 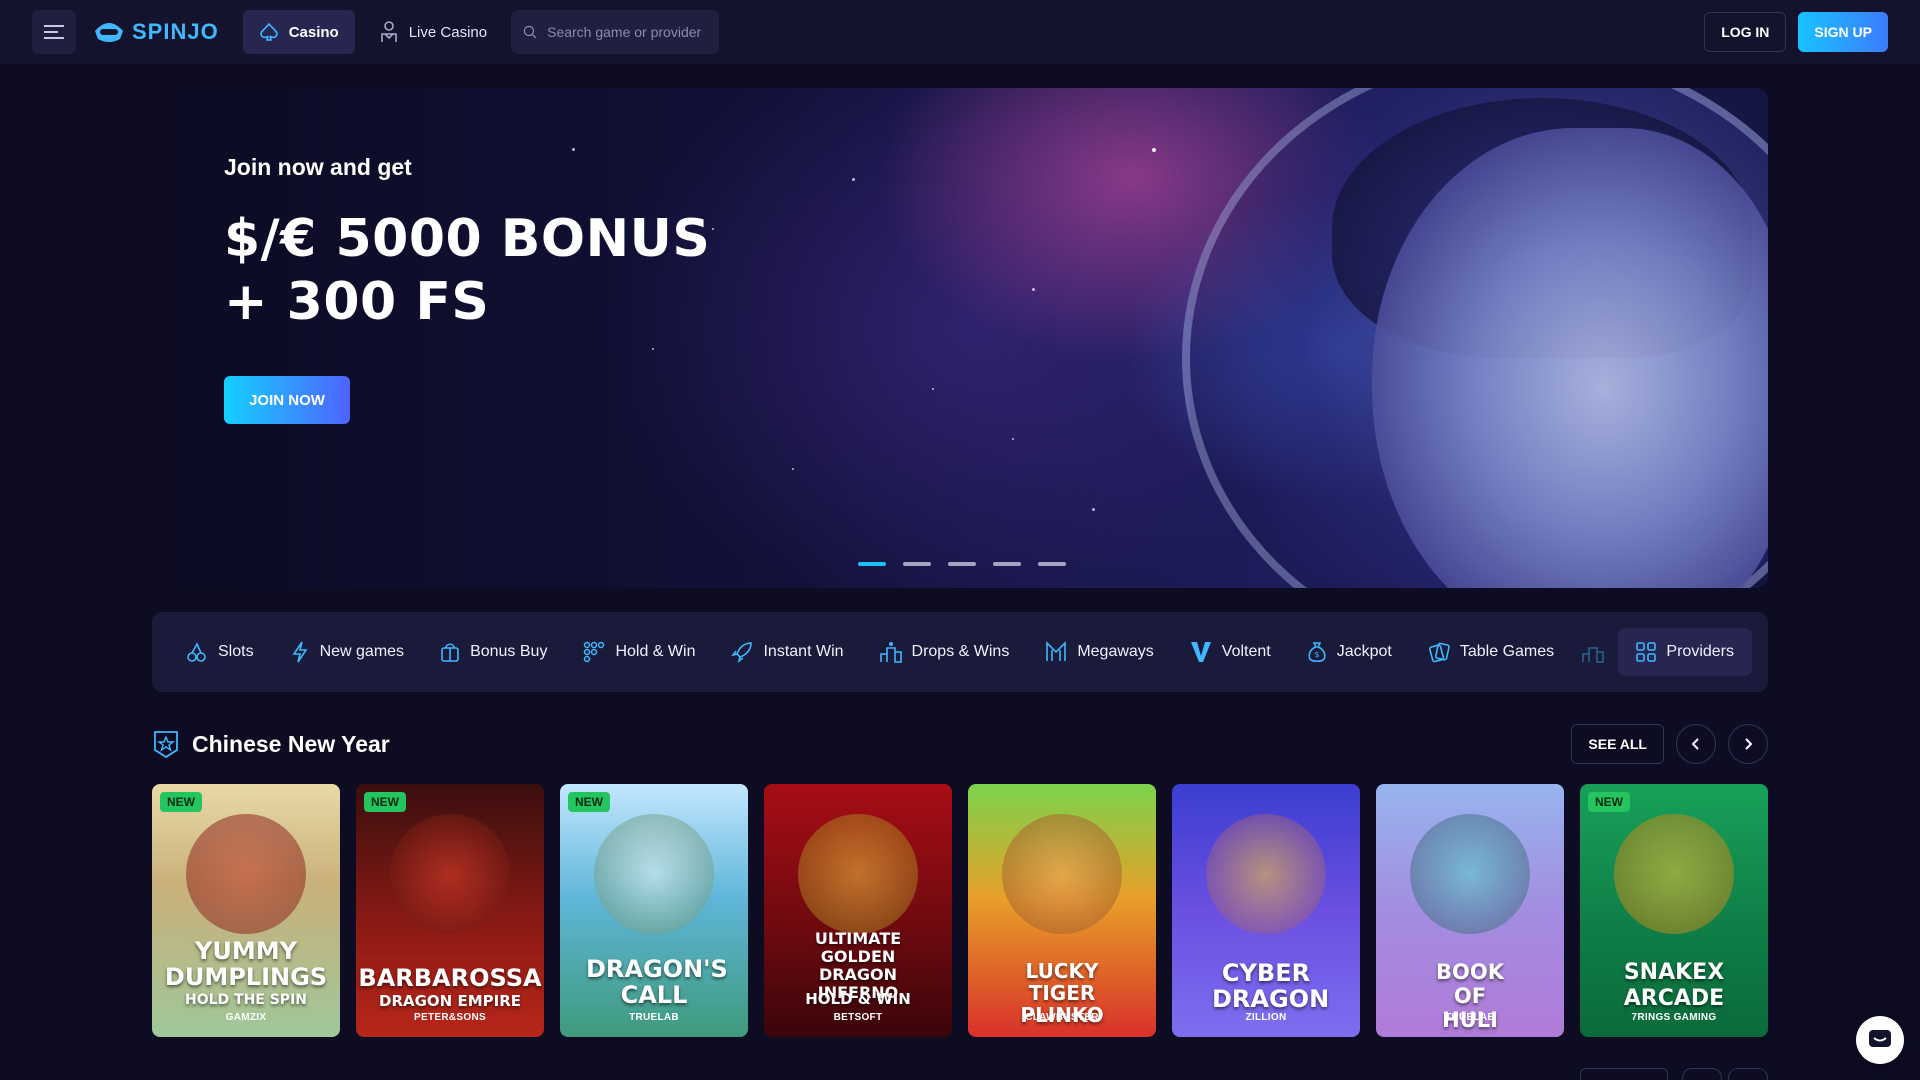 What do you see at coordinates (300, 652) in the screenshot?
I see `lightning-icon` at bounding box center [300, 652].